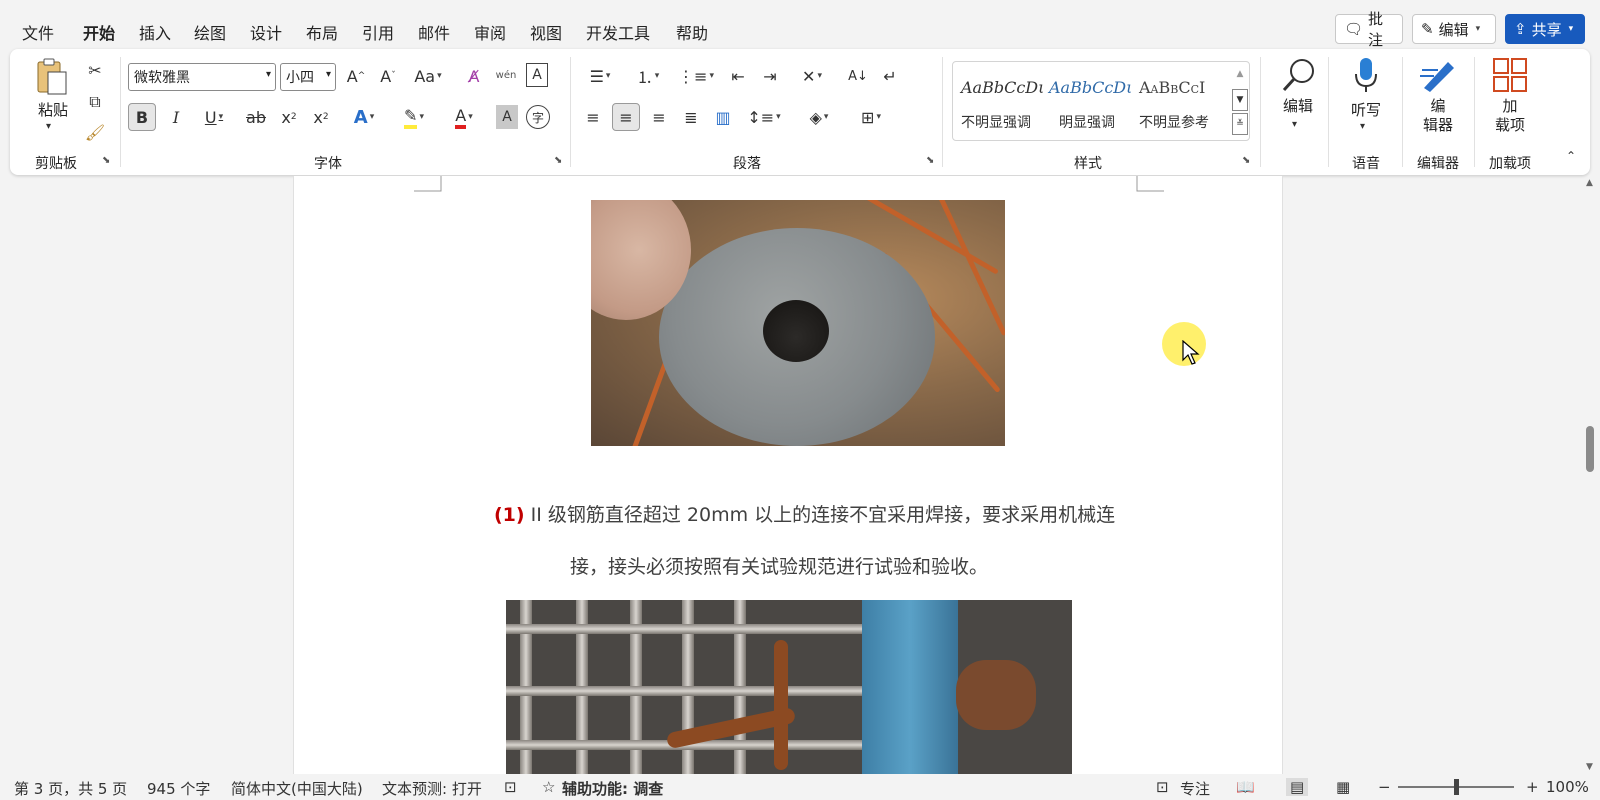  I want to click on tab-help: 帮助, so click(692, 32).